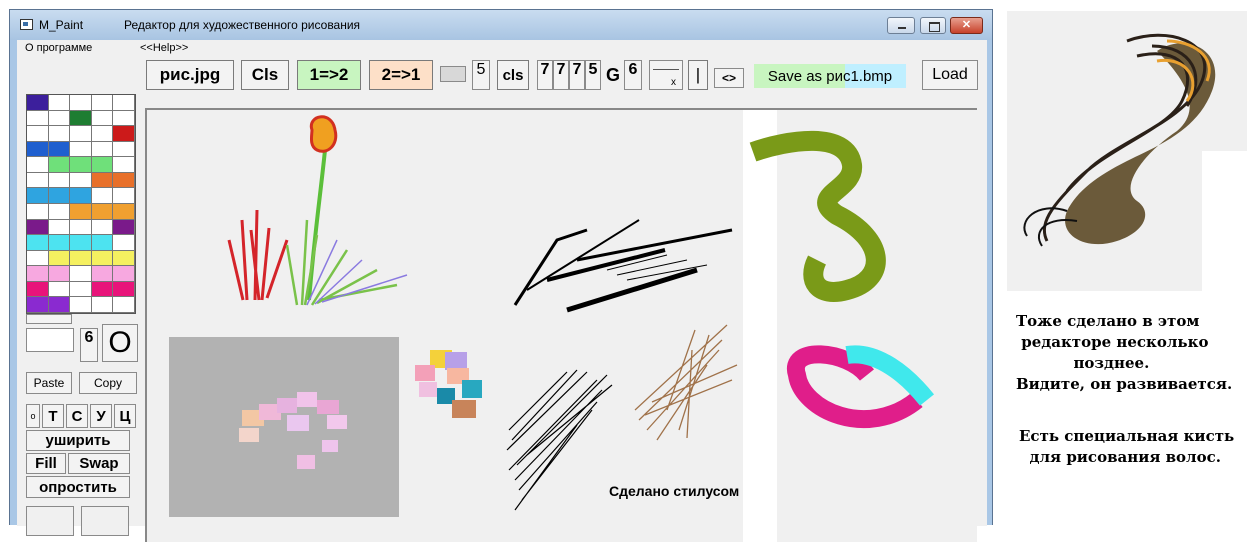 This screenshot has height=542, width=1260. I want to click on color-palette, so click(81, 204).